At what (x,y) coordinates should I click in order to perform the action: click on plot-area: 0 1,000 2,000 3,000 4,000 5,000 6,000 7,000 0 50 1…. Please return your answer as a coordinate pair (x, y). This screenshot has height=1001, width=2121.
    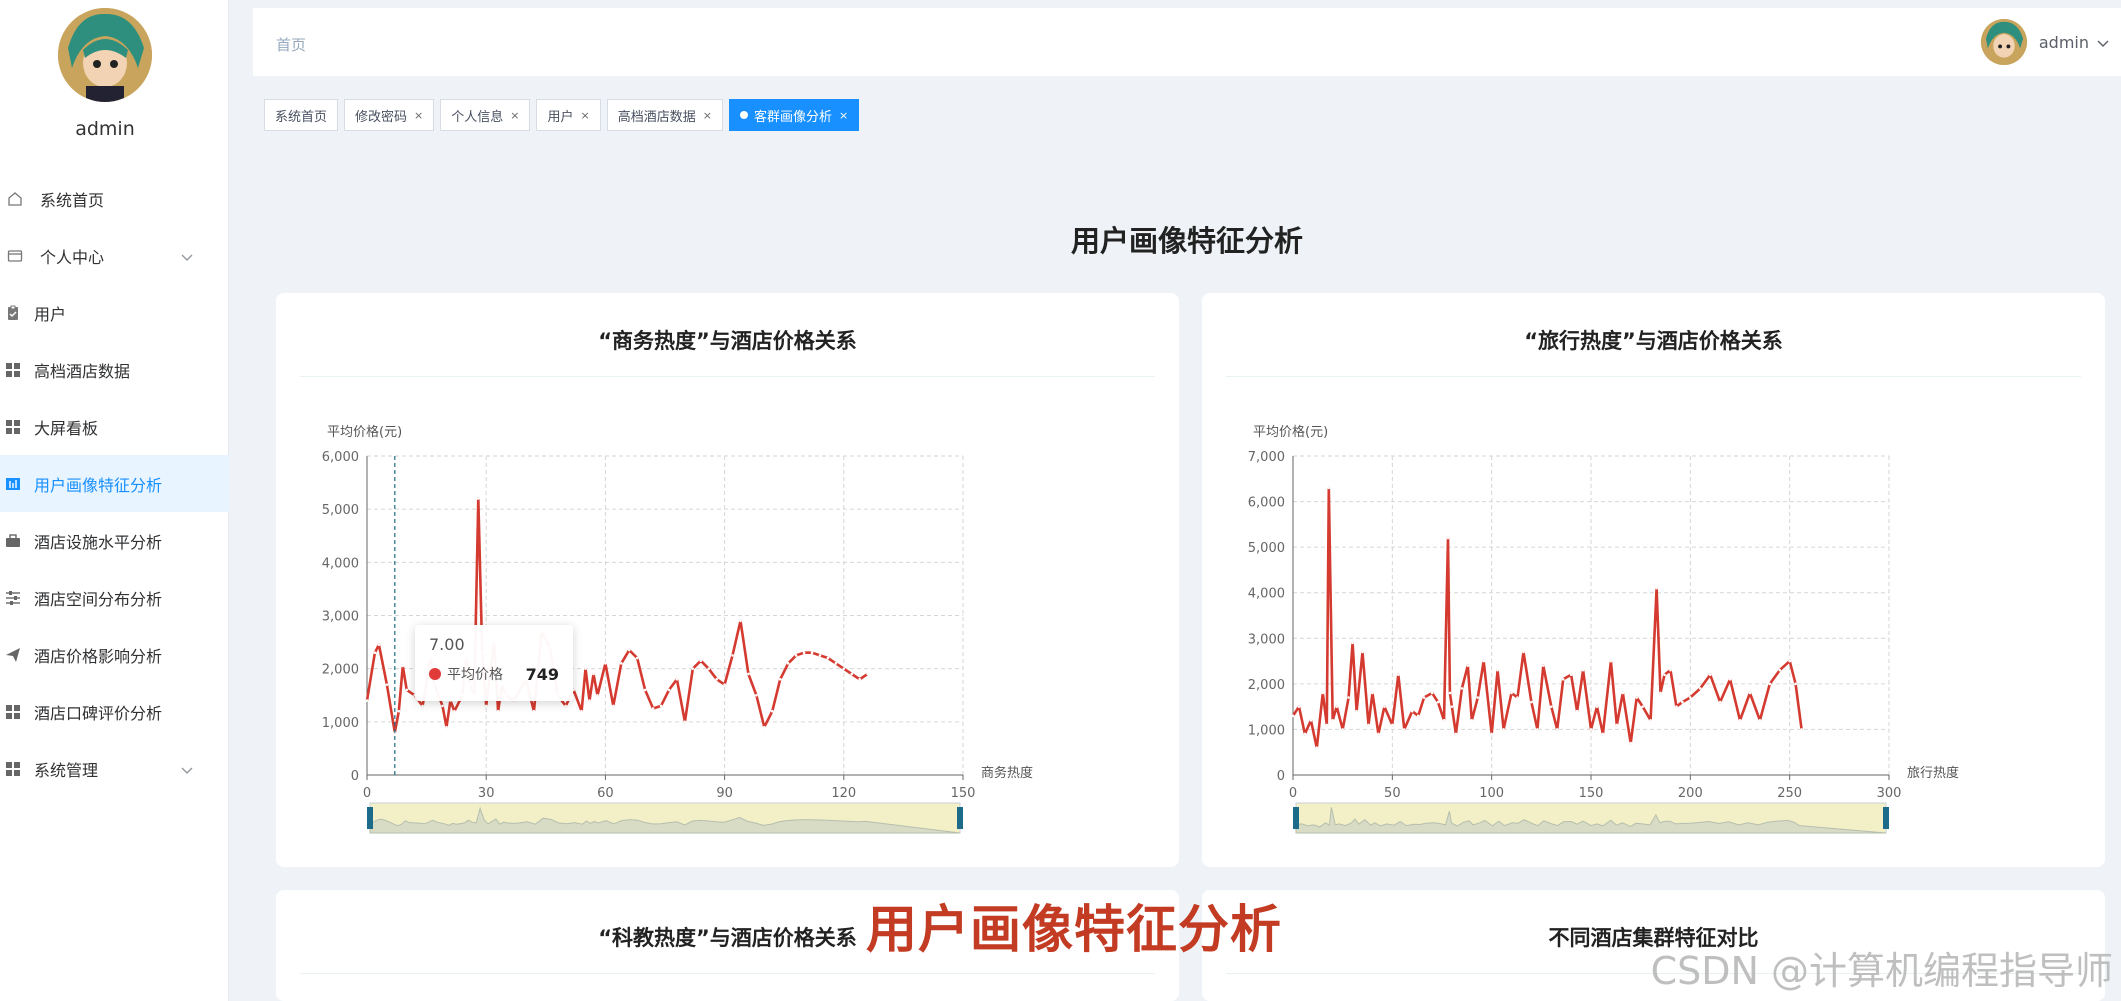
    Looking at the image, I should click on (1603, 612).